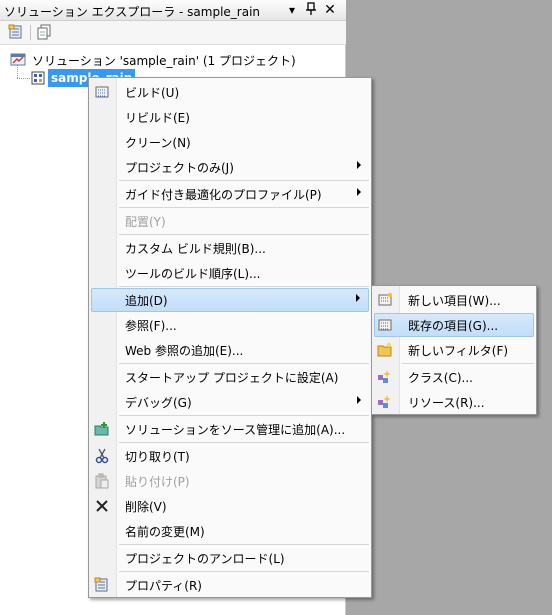 The height and width of the screenshot is (615, 552). I want to click on solution-label: ソリューション 'sample_rain' (1 プロジェクト), so click(164, 61).